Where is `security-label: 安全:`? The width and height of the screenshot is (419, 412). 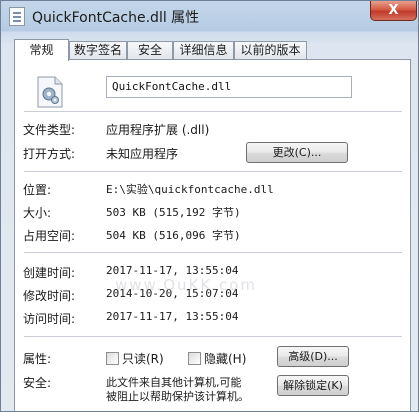 security-label: 安全: is located at coordinates (37, 383).